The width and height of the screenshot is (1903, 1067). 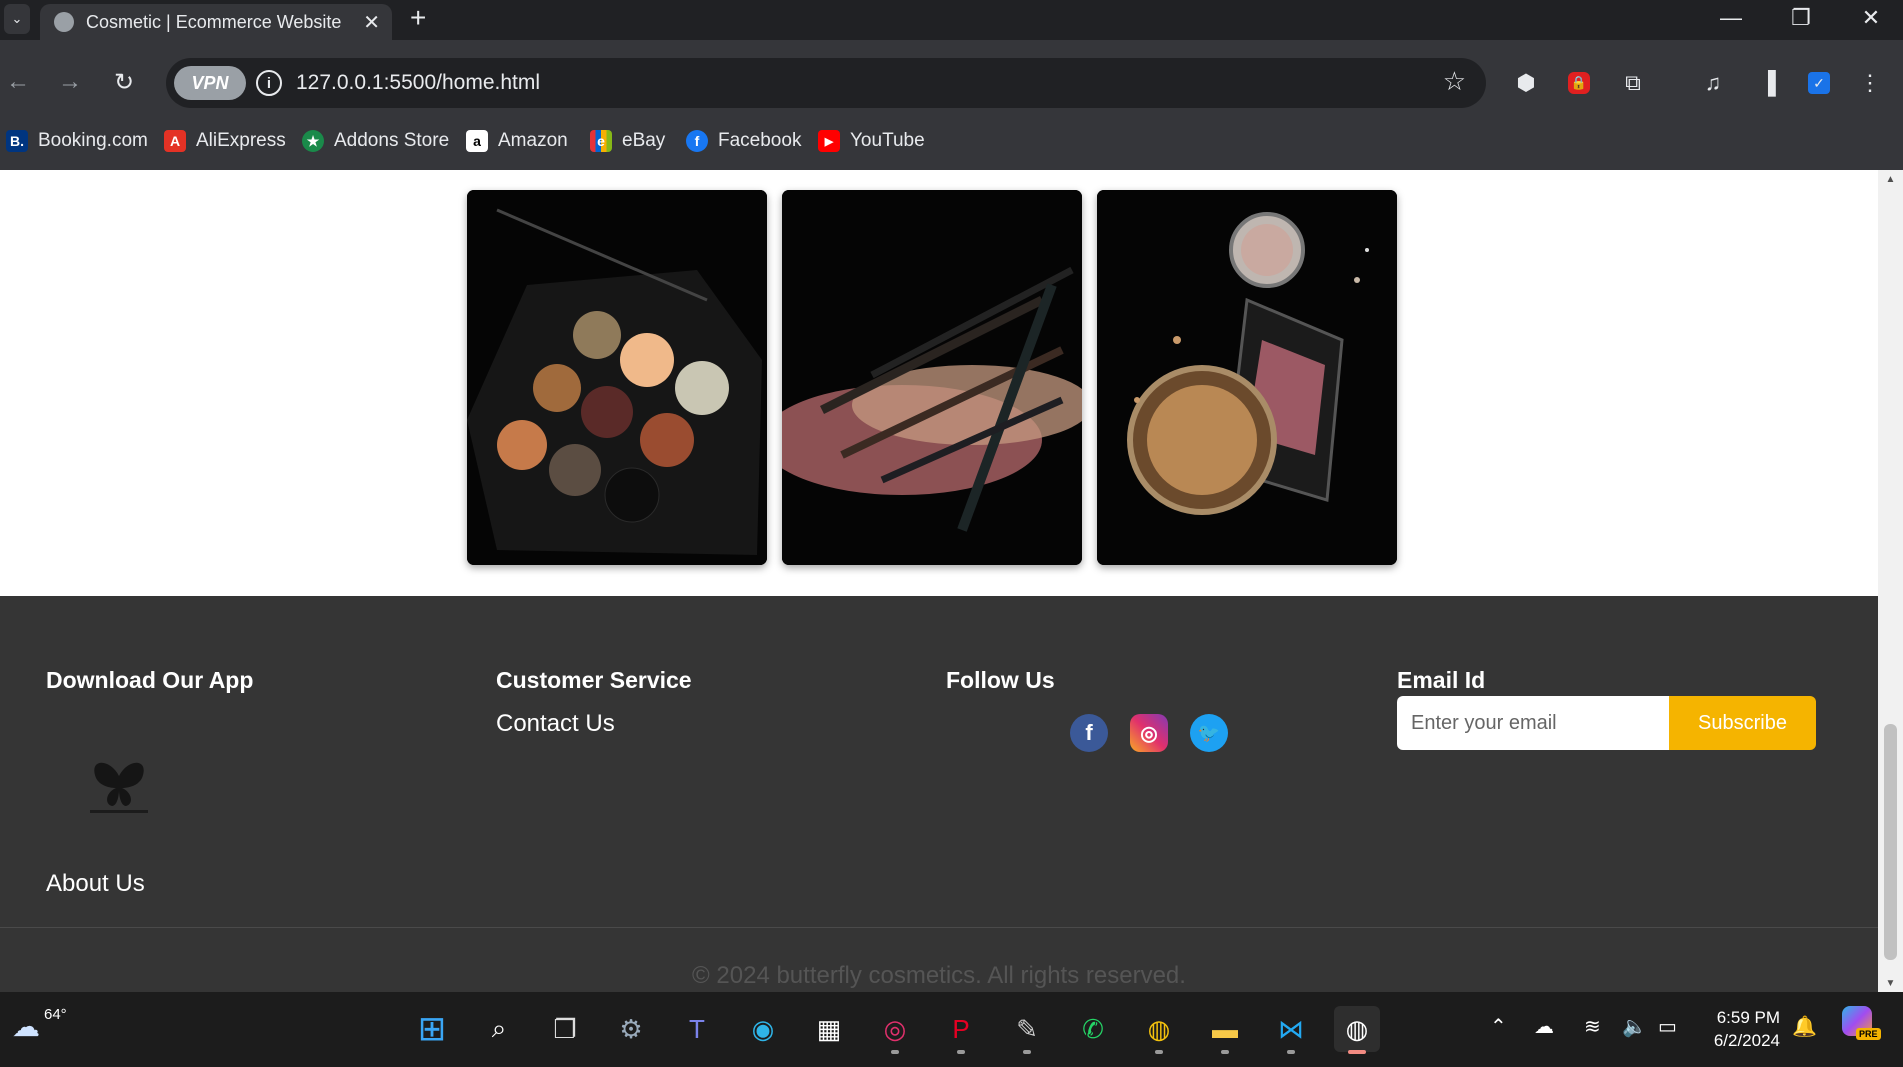 I want to click on bookmark-amazon: a Amazon, so click(x=517, y=141).